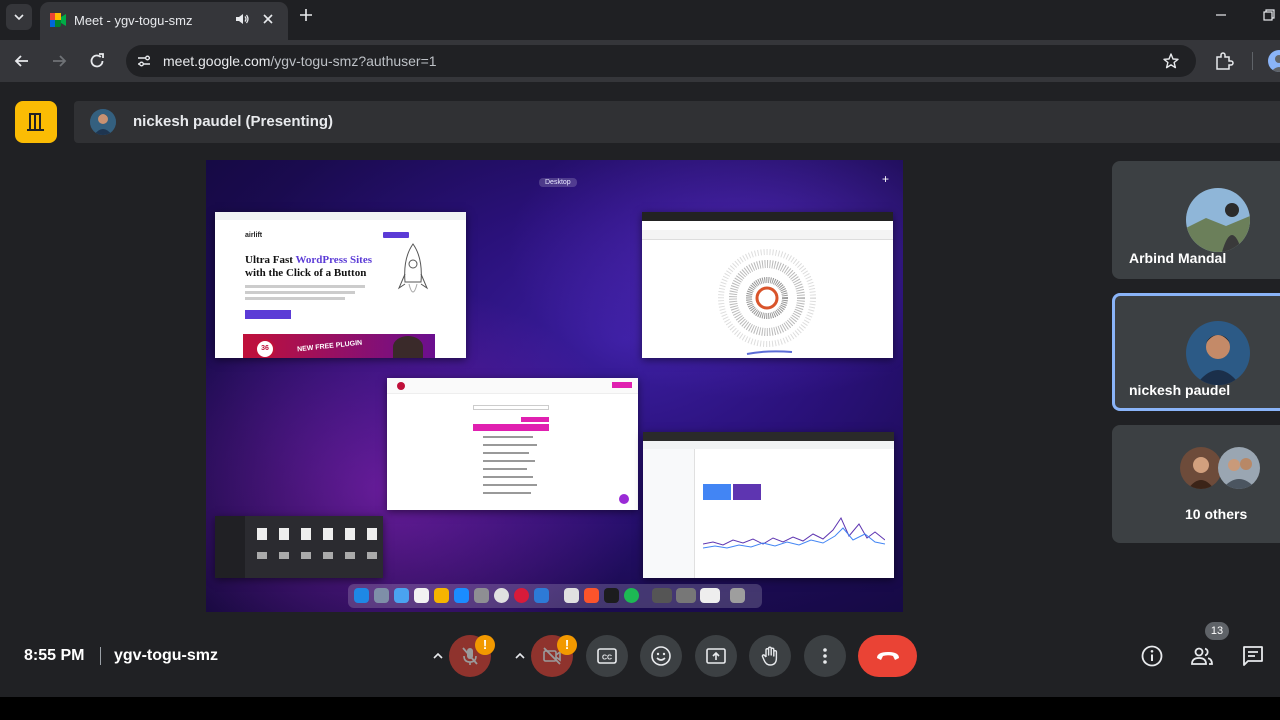  Describe the element at coordinates (97, 61) in the screenshot. I see `reload-icon` at that location.